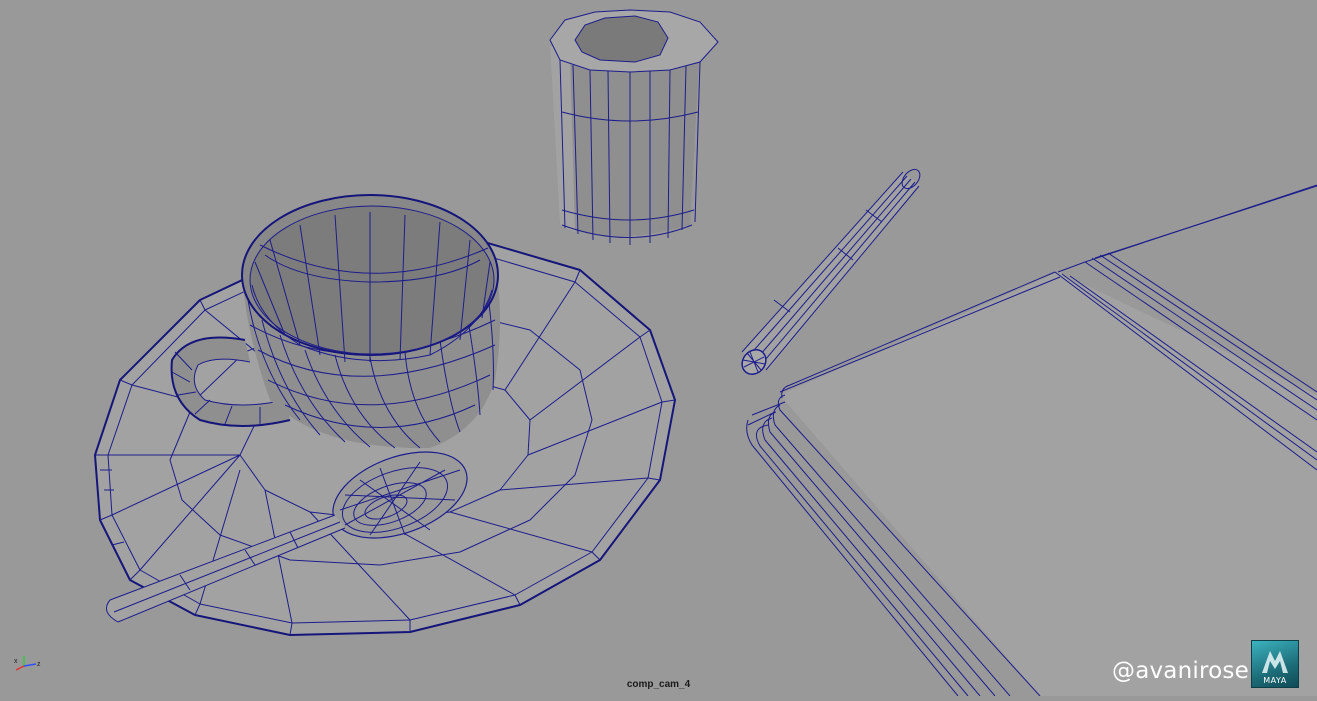 Image resolution: width=1317 pixels, height=701 pixels. What do you see at coordinates (1180, 671) in the screenshot?
I see `watermark-text: @avanirose` at bounding box center [1180, 671].